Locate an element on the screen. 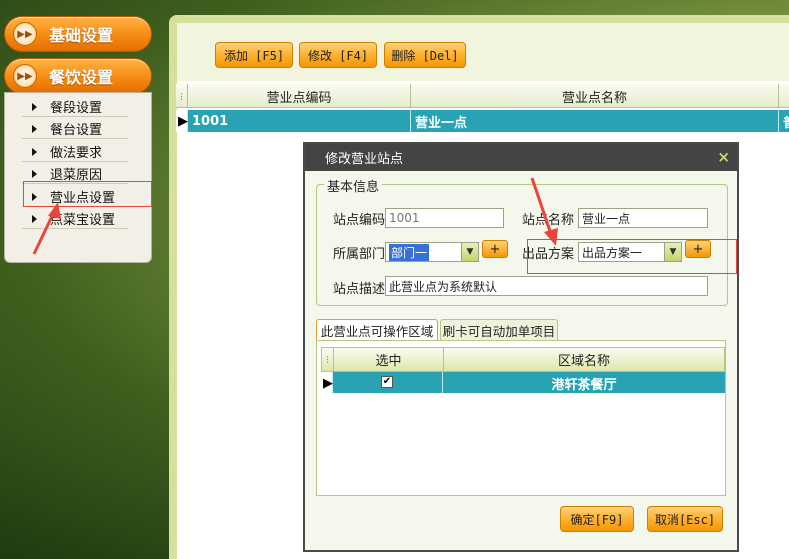 Image resolution: width=789 pixels, height=559 pixels. nav-section-basic: ▶▶ 基础设置 is located at coordinates (78, 34).